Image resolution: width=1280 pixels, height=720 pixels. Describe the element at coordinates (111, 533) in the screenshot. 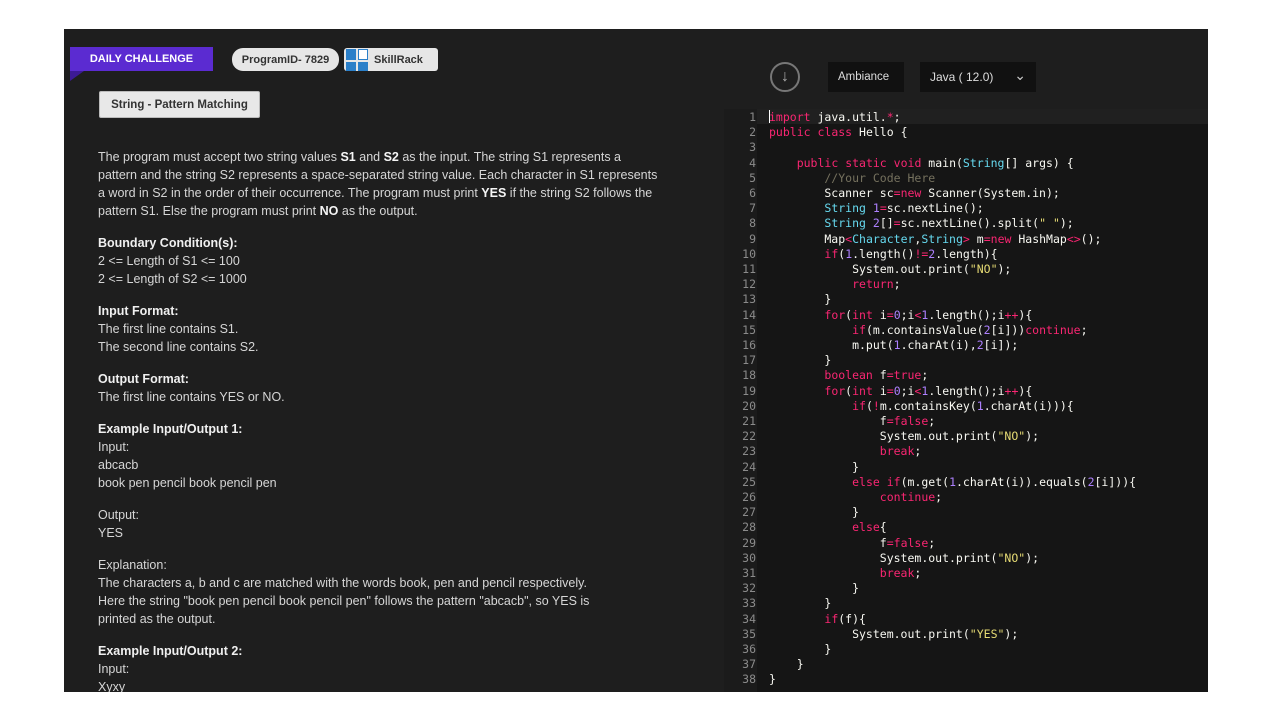

I see `example1-output: YES` at that location.